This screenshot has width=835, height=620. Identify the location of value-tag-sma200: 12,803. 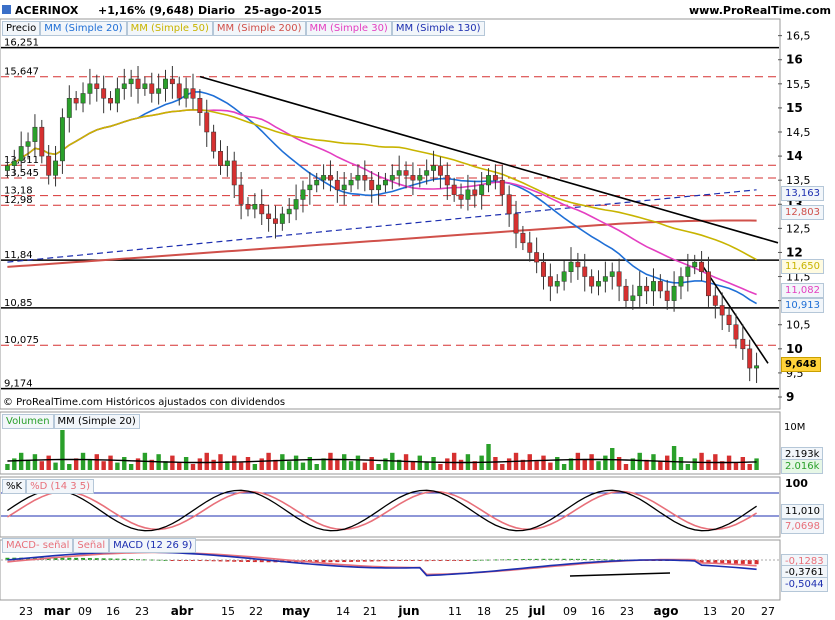
(802, 212).